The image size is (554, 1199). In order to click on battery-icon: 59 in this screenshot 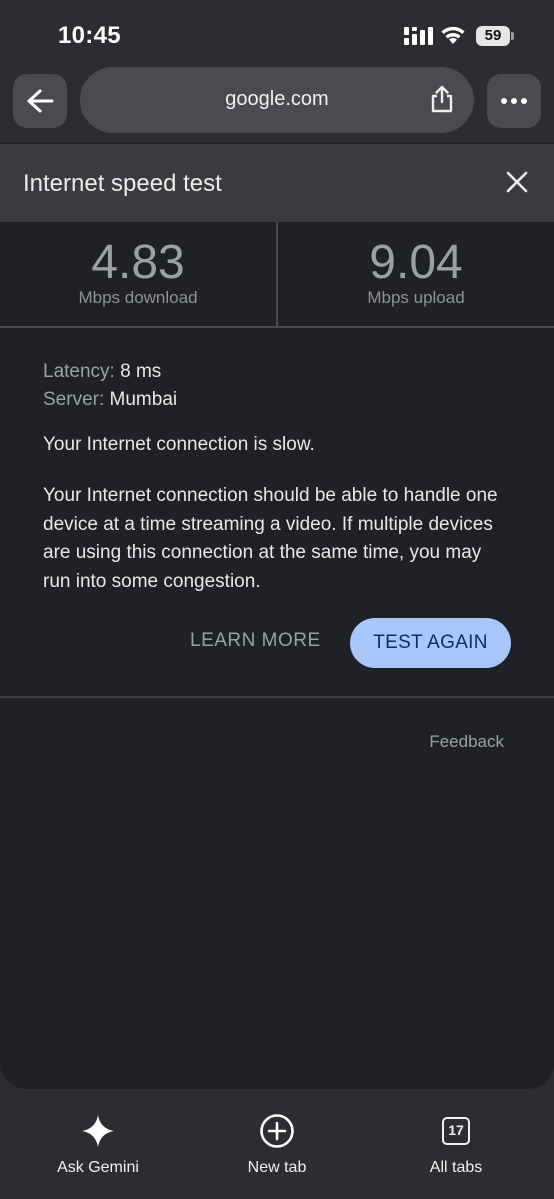, I will do `click(495, 36)`.